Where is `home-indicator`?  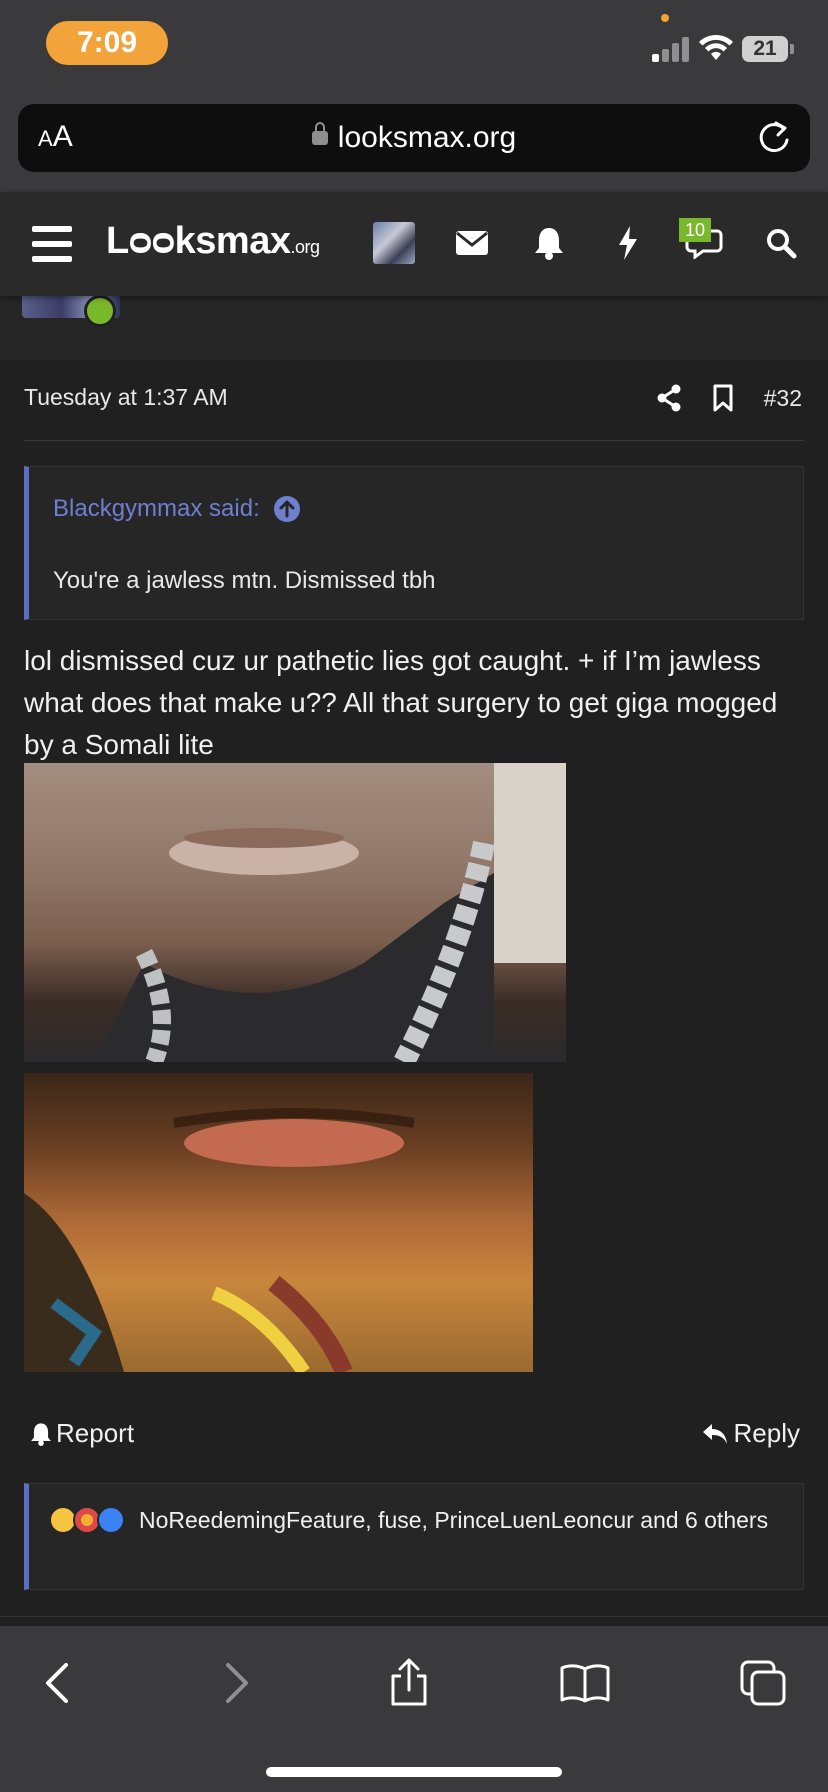
home-indicator is located at coordinates (414, 1772).